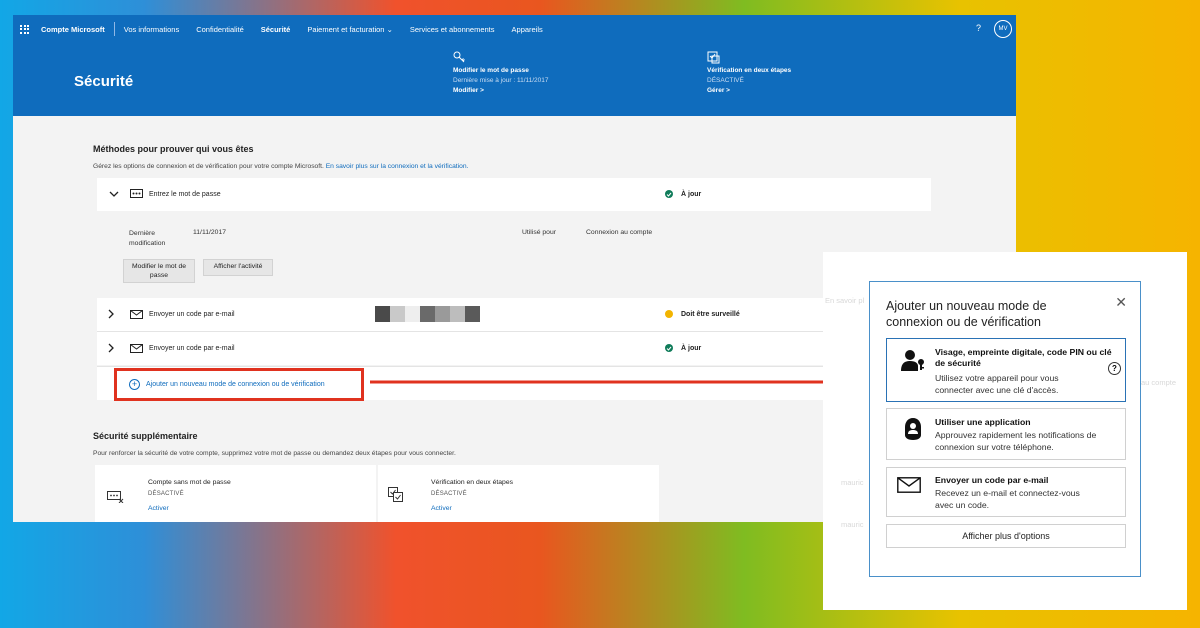 Image resolution: width=1200 pixels, height=628 pixels. I want to click on status-badge: Doit être surveillé, so click(702, 314).